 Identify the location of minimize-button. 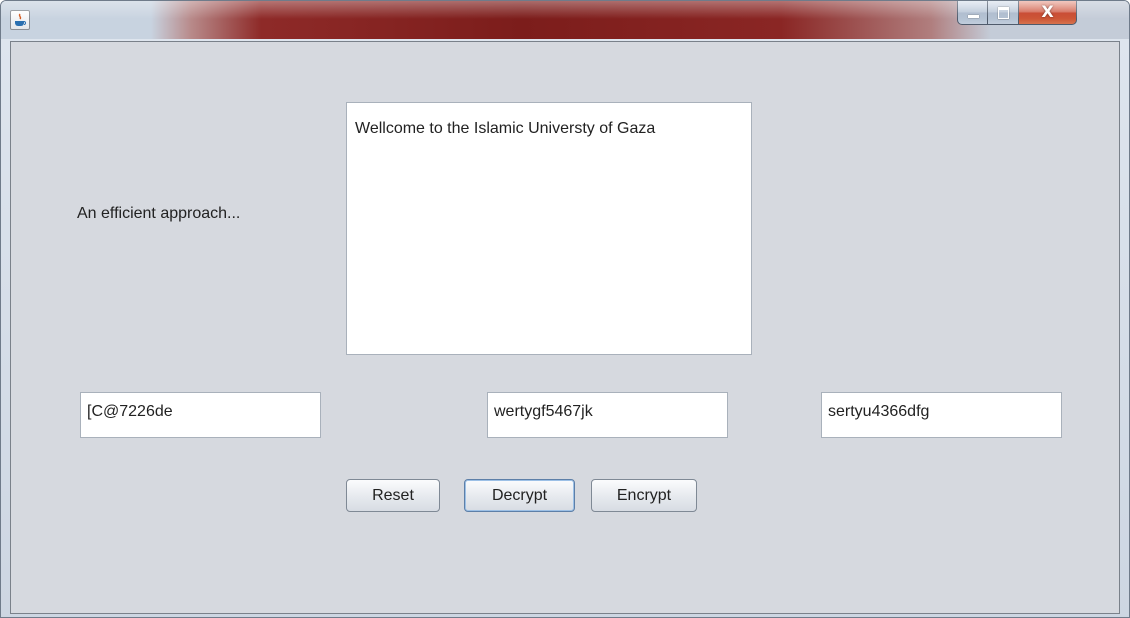
(972, 13).